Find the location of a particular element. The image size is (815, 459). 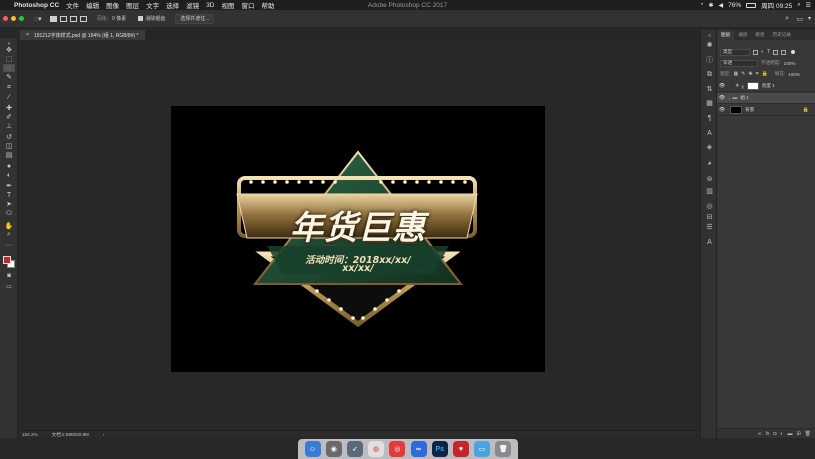

menu-help: 帮助 is located at coordinates (267, 5).